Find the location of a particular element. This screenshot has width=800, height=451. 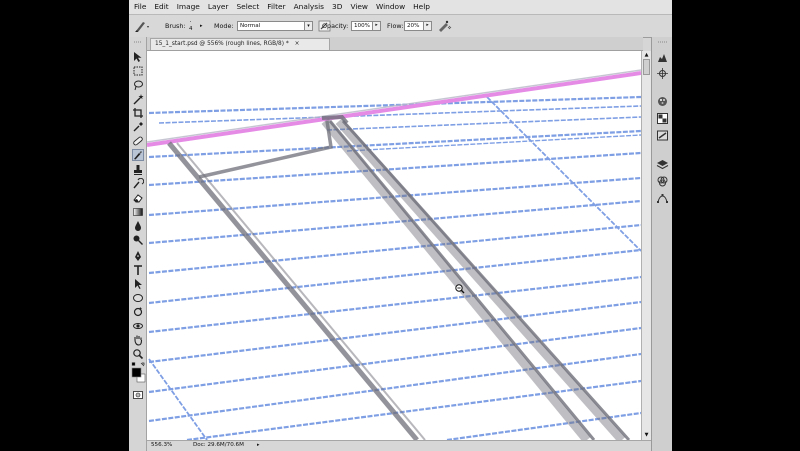

history-brush-icon is located at coordinates (138, 183).